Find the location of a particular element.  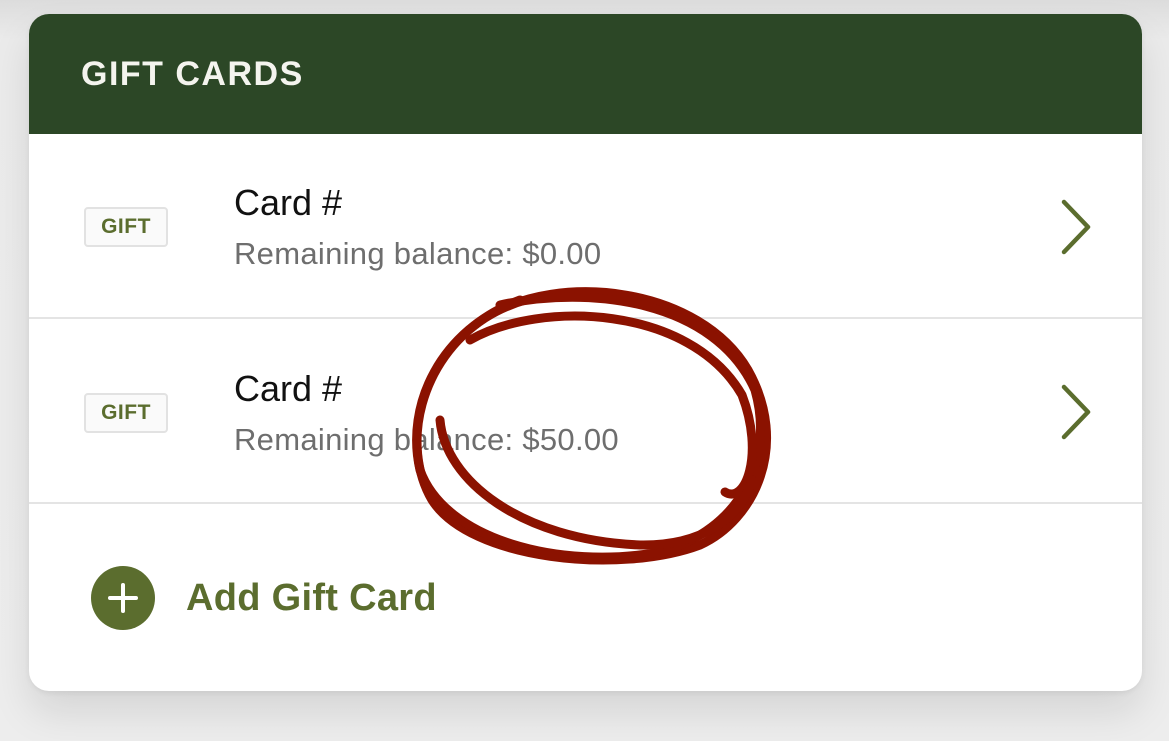

add-gift-card-button: Add Gift Card is located at coordinates (264, 598).